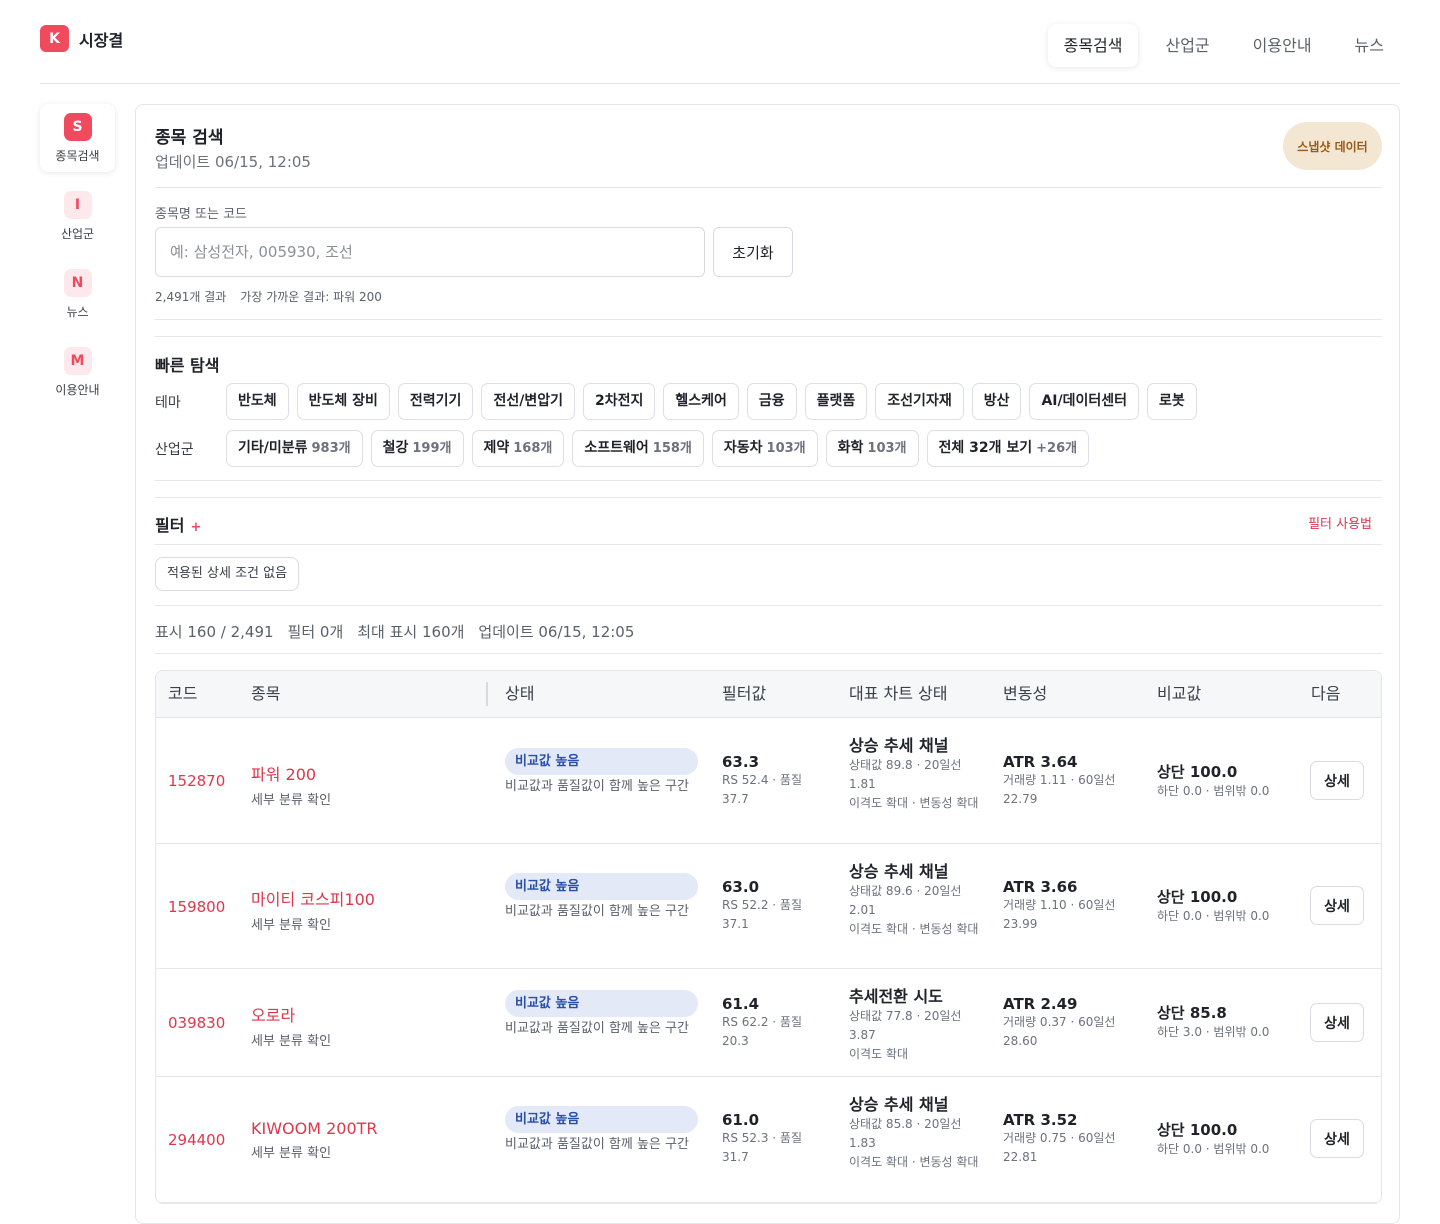 This screenshot has height=1224, width=1440. What do you see at coordinates (430, 252) in the screenshot?
I see `search-input` at bounding box center [430, 252].